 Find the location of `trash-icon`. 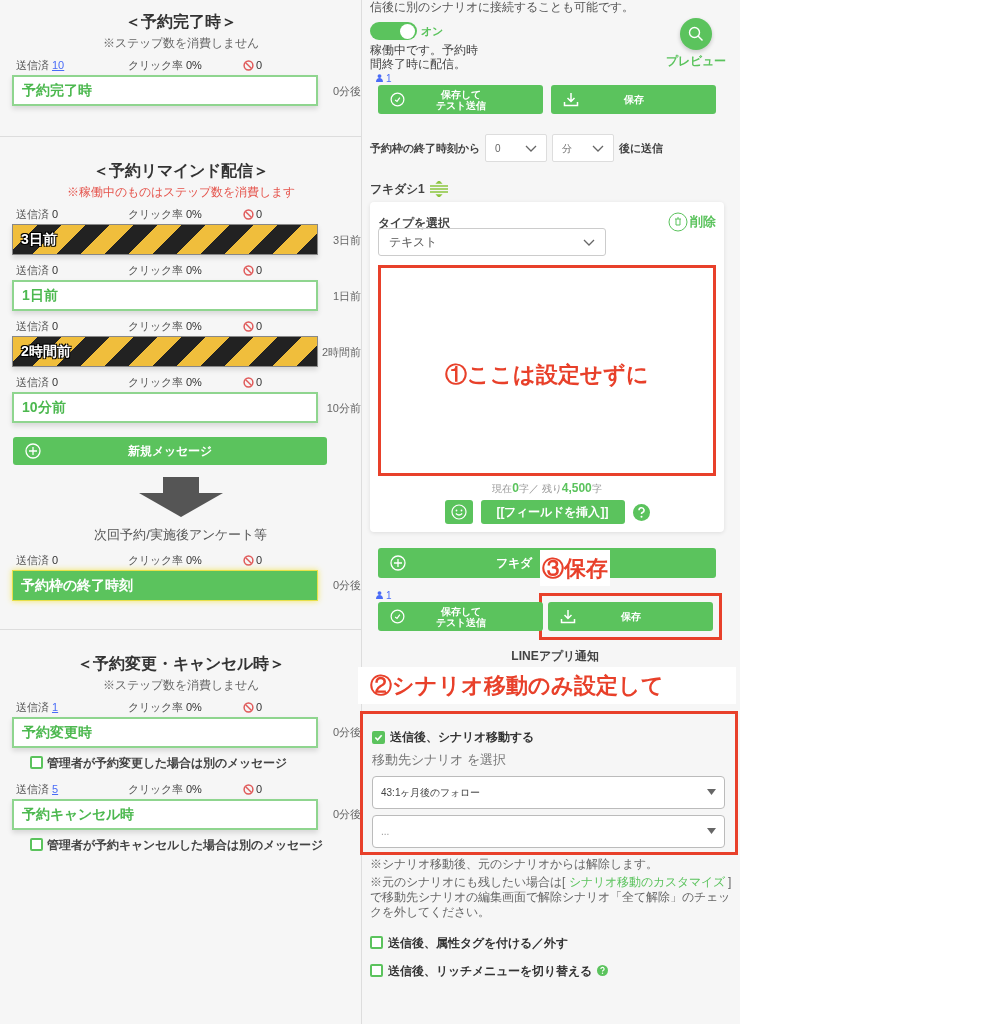

trash-icon is located at coordinates (678, 222).